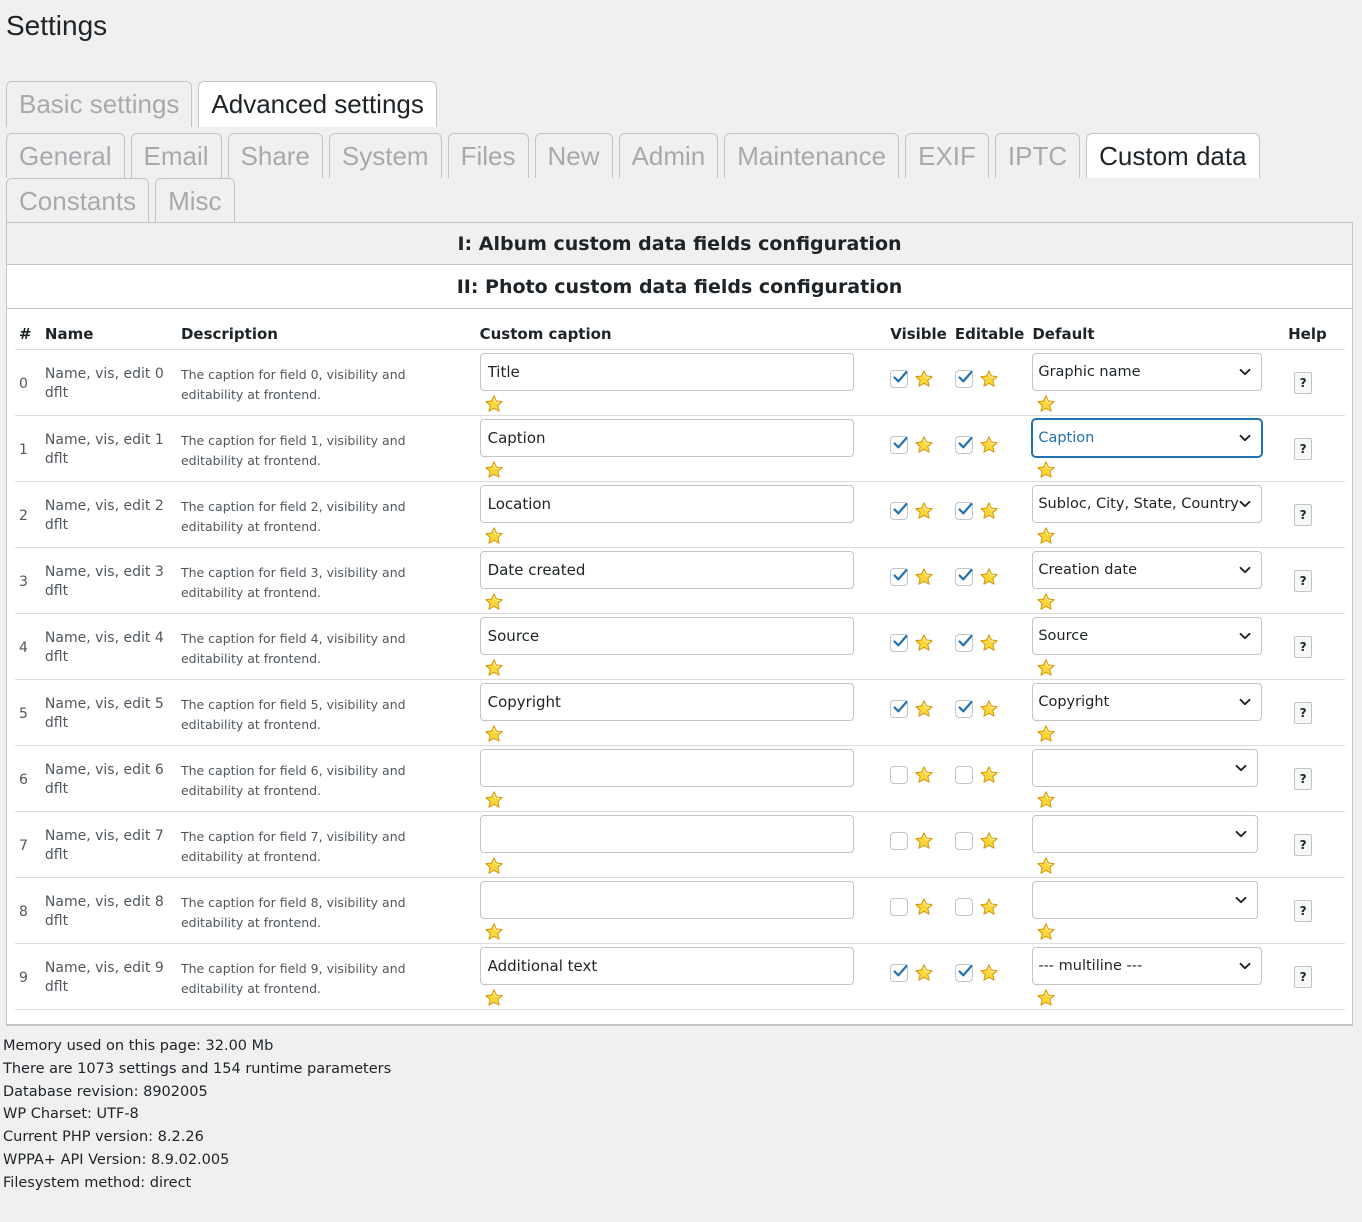 The image size is (1362, 1222). Describe the element at coordinates (488, 155) in the screenshot. I see `tab-files: Files` at that location.